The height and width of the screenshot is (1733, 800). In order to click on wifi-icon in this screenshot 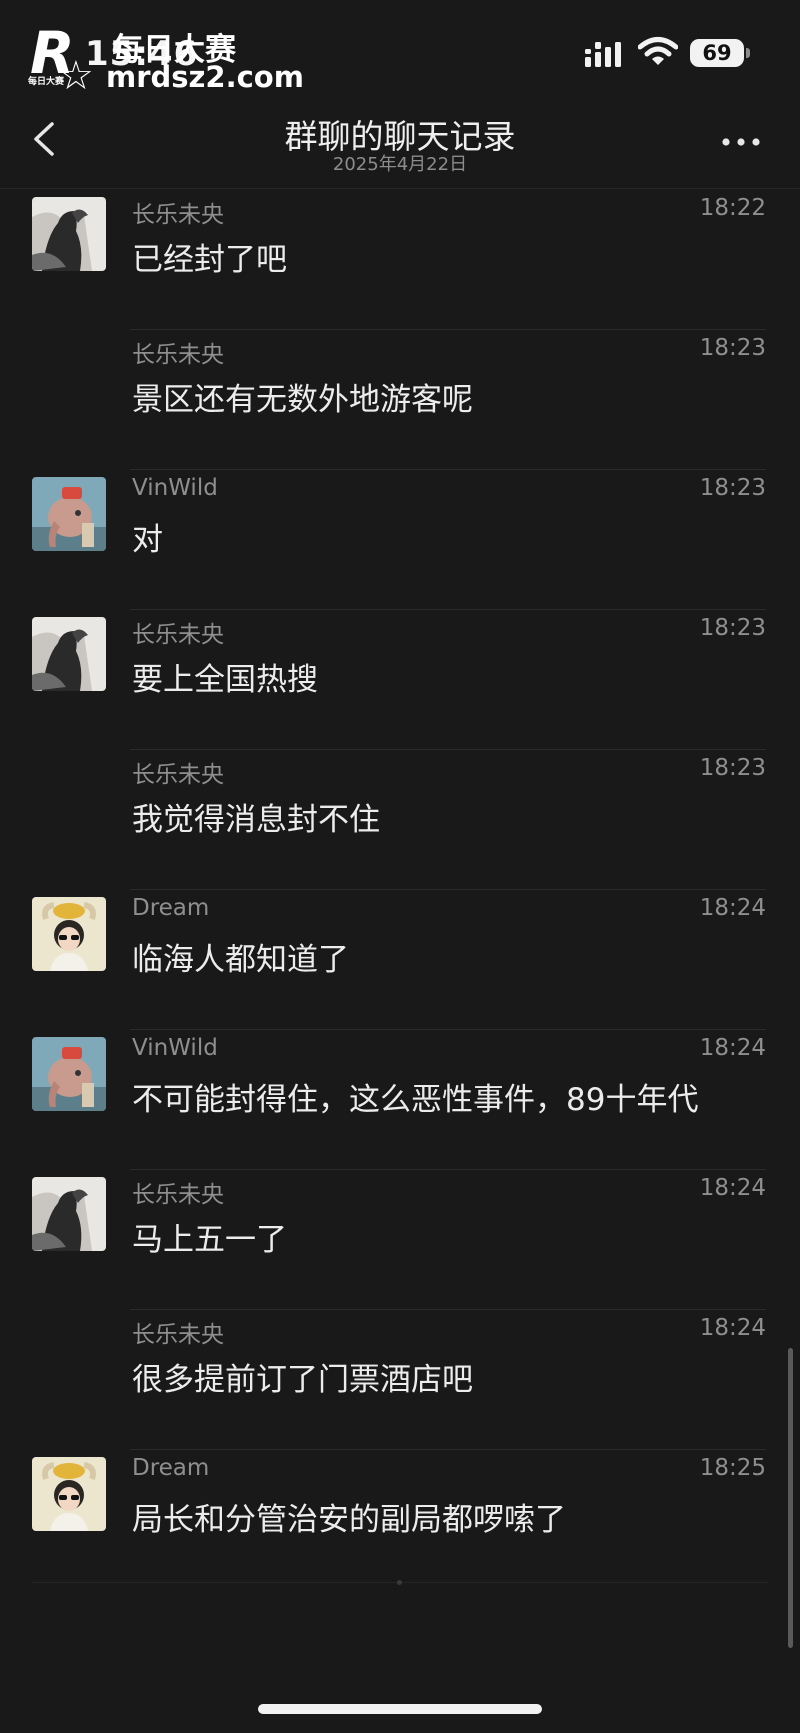, I will do `click(658, 51)`.